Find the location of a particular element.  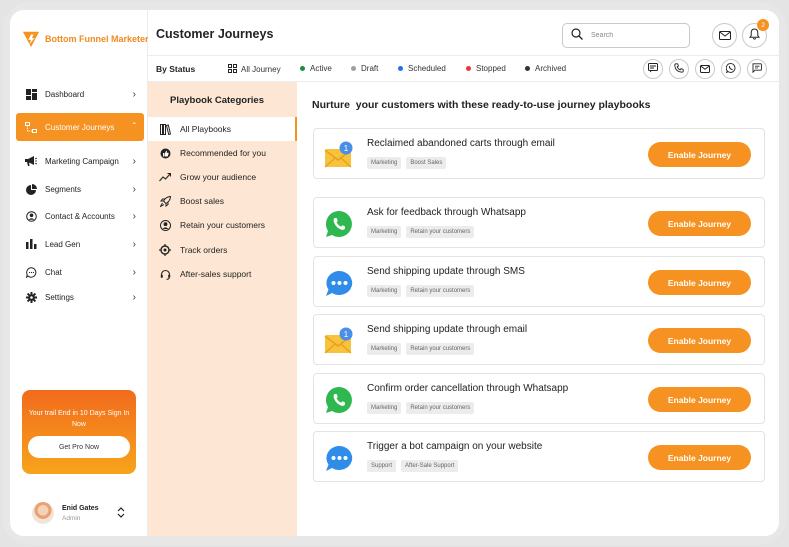

sidebar-item-settings: Settings › is located at coordinates (80, 297).